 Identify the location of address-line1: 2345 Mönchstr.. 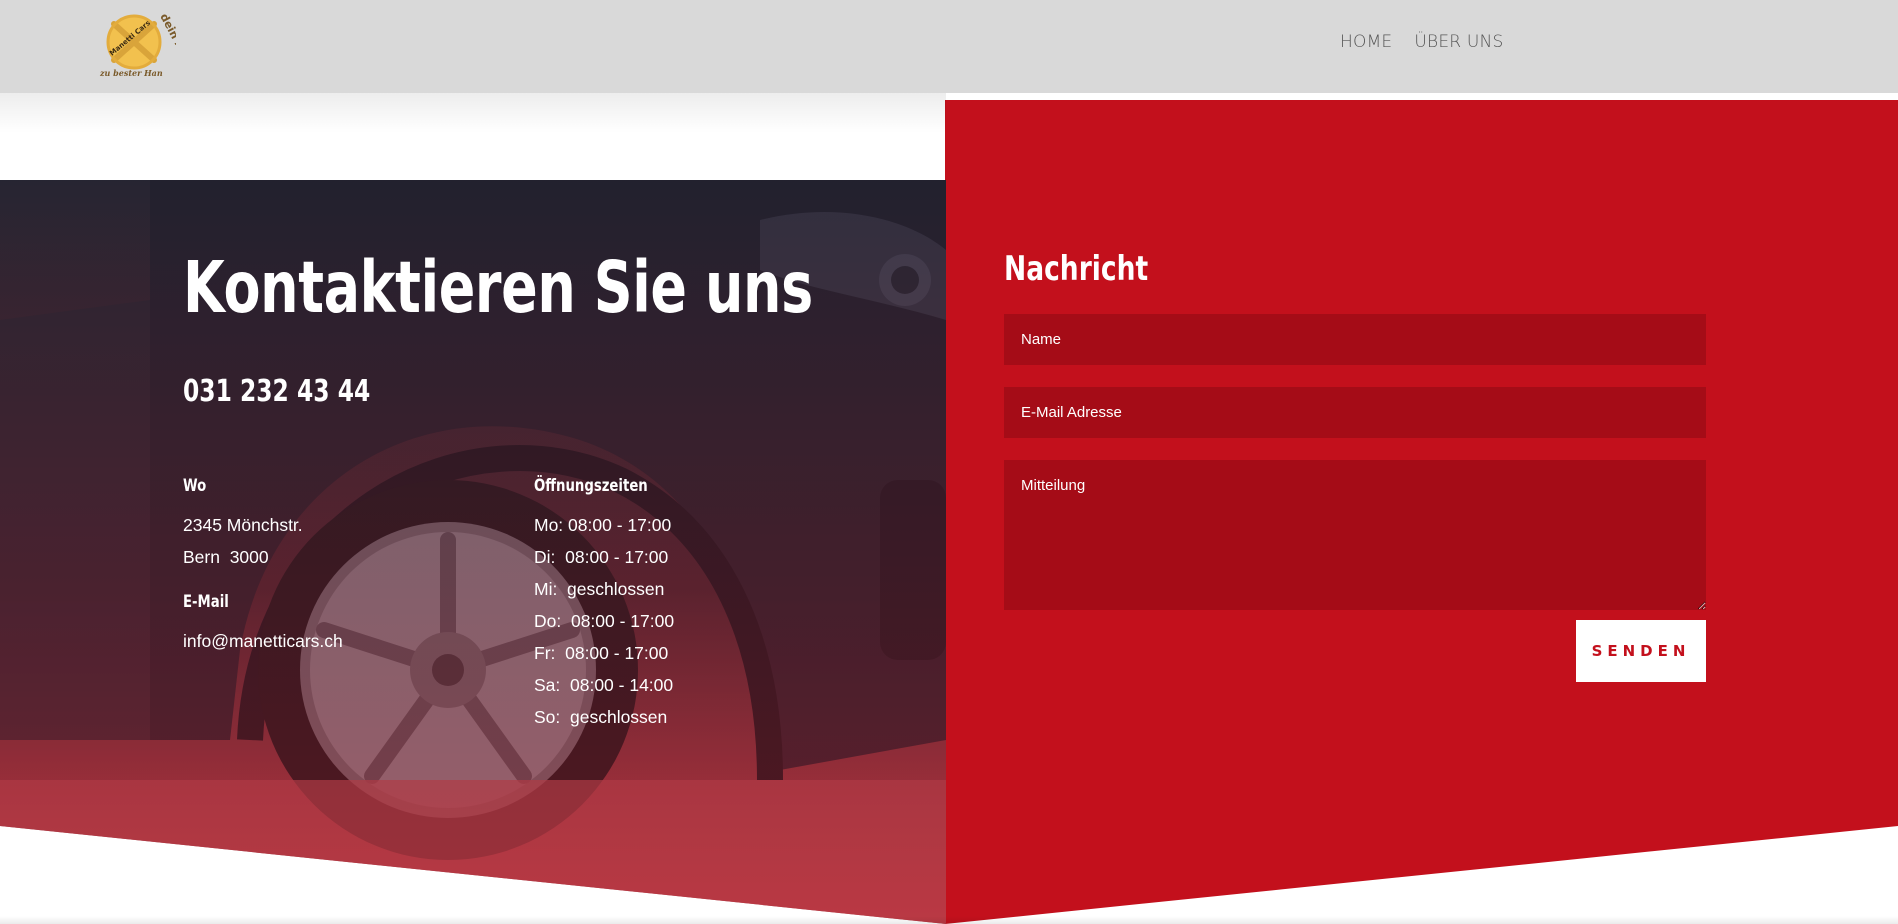
(243, 525).